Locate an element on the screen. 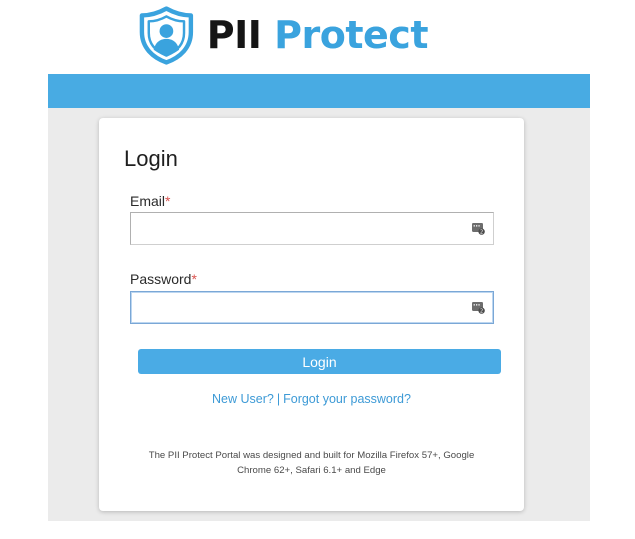 Image resolution: width=635 pixels, height=539 pixels. shield-user-icon is located at coordinates (166, 35).